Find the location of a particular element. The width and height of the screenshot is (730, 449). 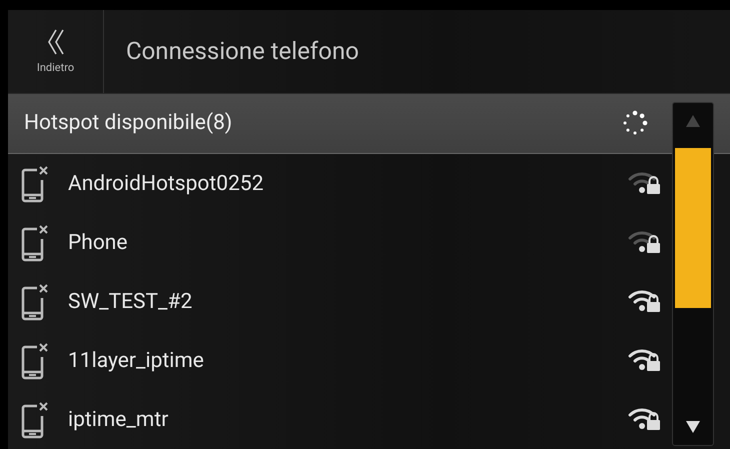

hotspot-name: iptime_mtr is located at coordinates (348, 420).